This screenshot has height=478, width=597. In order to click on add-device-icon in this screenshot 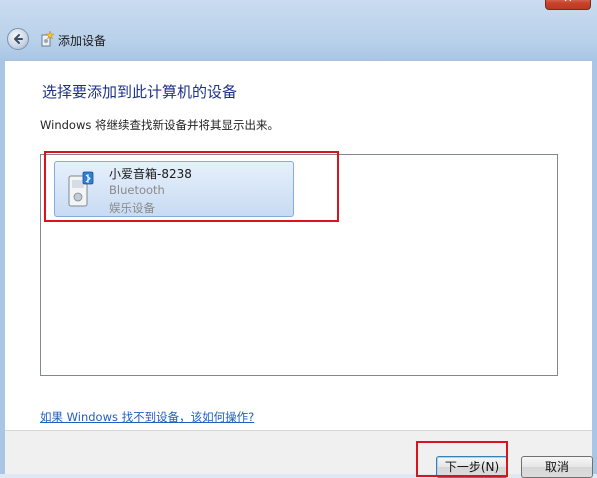, I will do `click(47, 39)`.